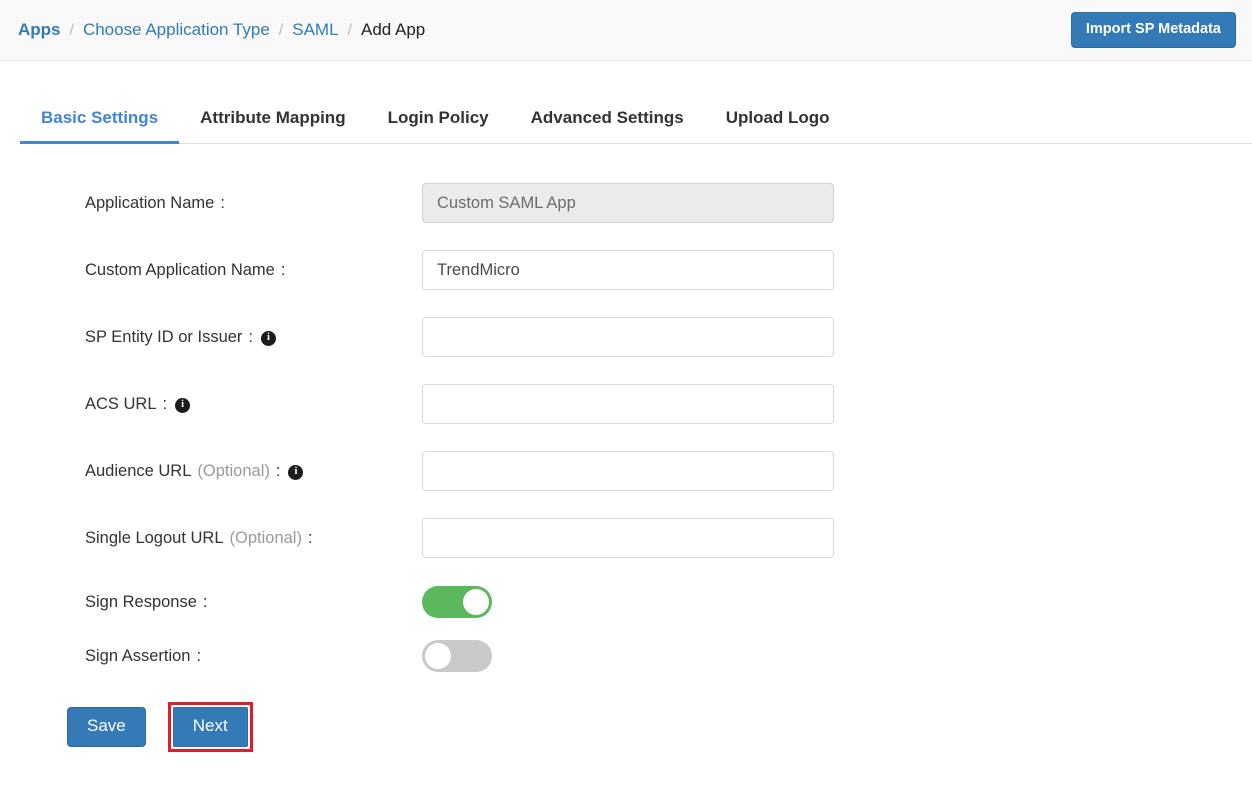  I want to click on tab-login-policy: Login Policy, so click(438, 121).